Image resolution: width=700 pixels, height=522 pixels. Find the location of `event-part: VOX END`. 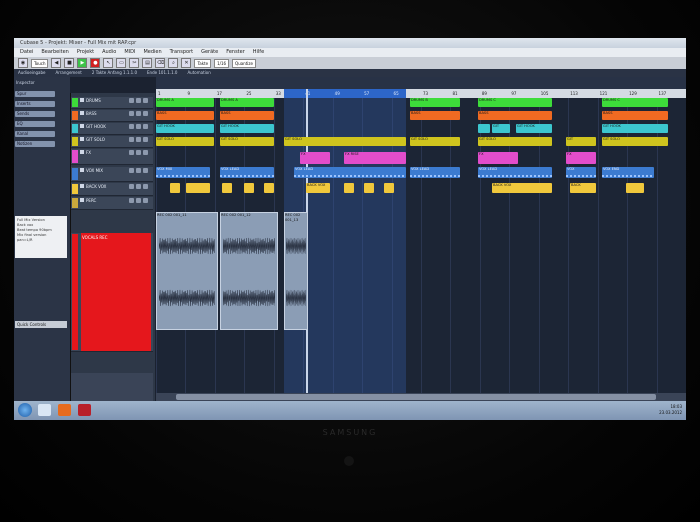

event-part: VOX END is located at coordinates (628, 172).